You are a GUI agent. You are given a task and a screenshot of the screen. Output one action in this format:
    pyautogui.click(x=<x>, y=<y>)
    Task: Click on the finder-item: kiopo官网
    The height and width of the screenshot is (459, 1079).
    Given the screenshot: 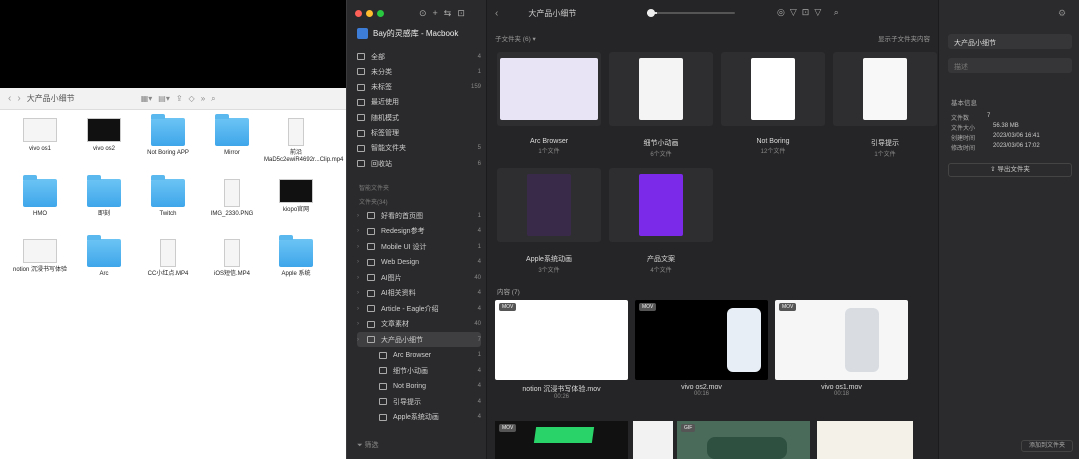 What is the action you would take?
    pyautogui.click(x=296, y=196)
    